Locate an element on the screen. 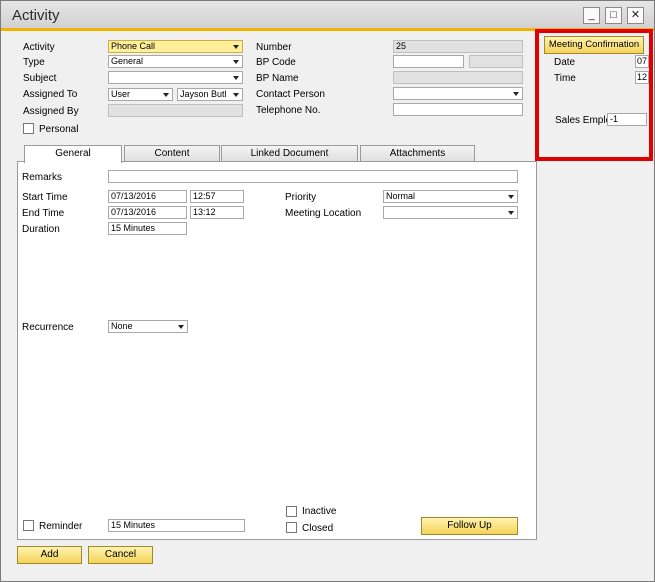 The width and height of the screenshot is (655, 582). type-select: General is located at coordinates (175, 61).